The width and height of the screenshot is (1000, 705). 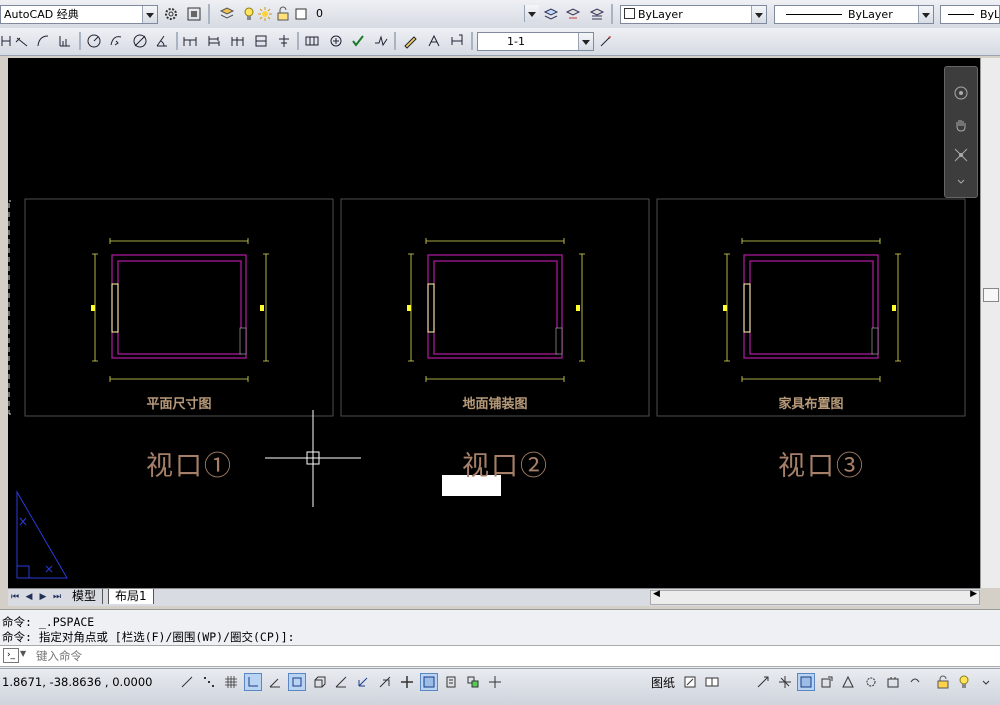 What do you see at coordinates (301, 14) in the screenshot?
I see `layer-color-icon` at bounding box center [301, 14].